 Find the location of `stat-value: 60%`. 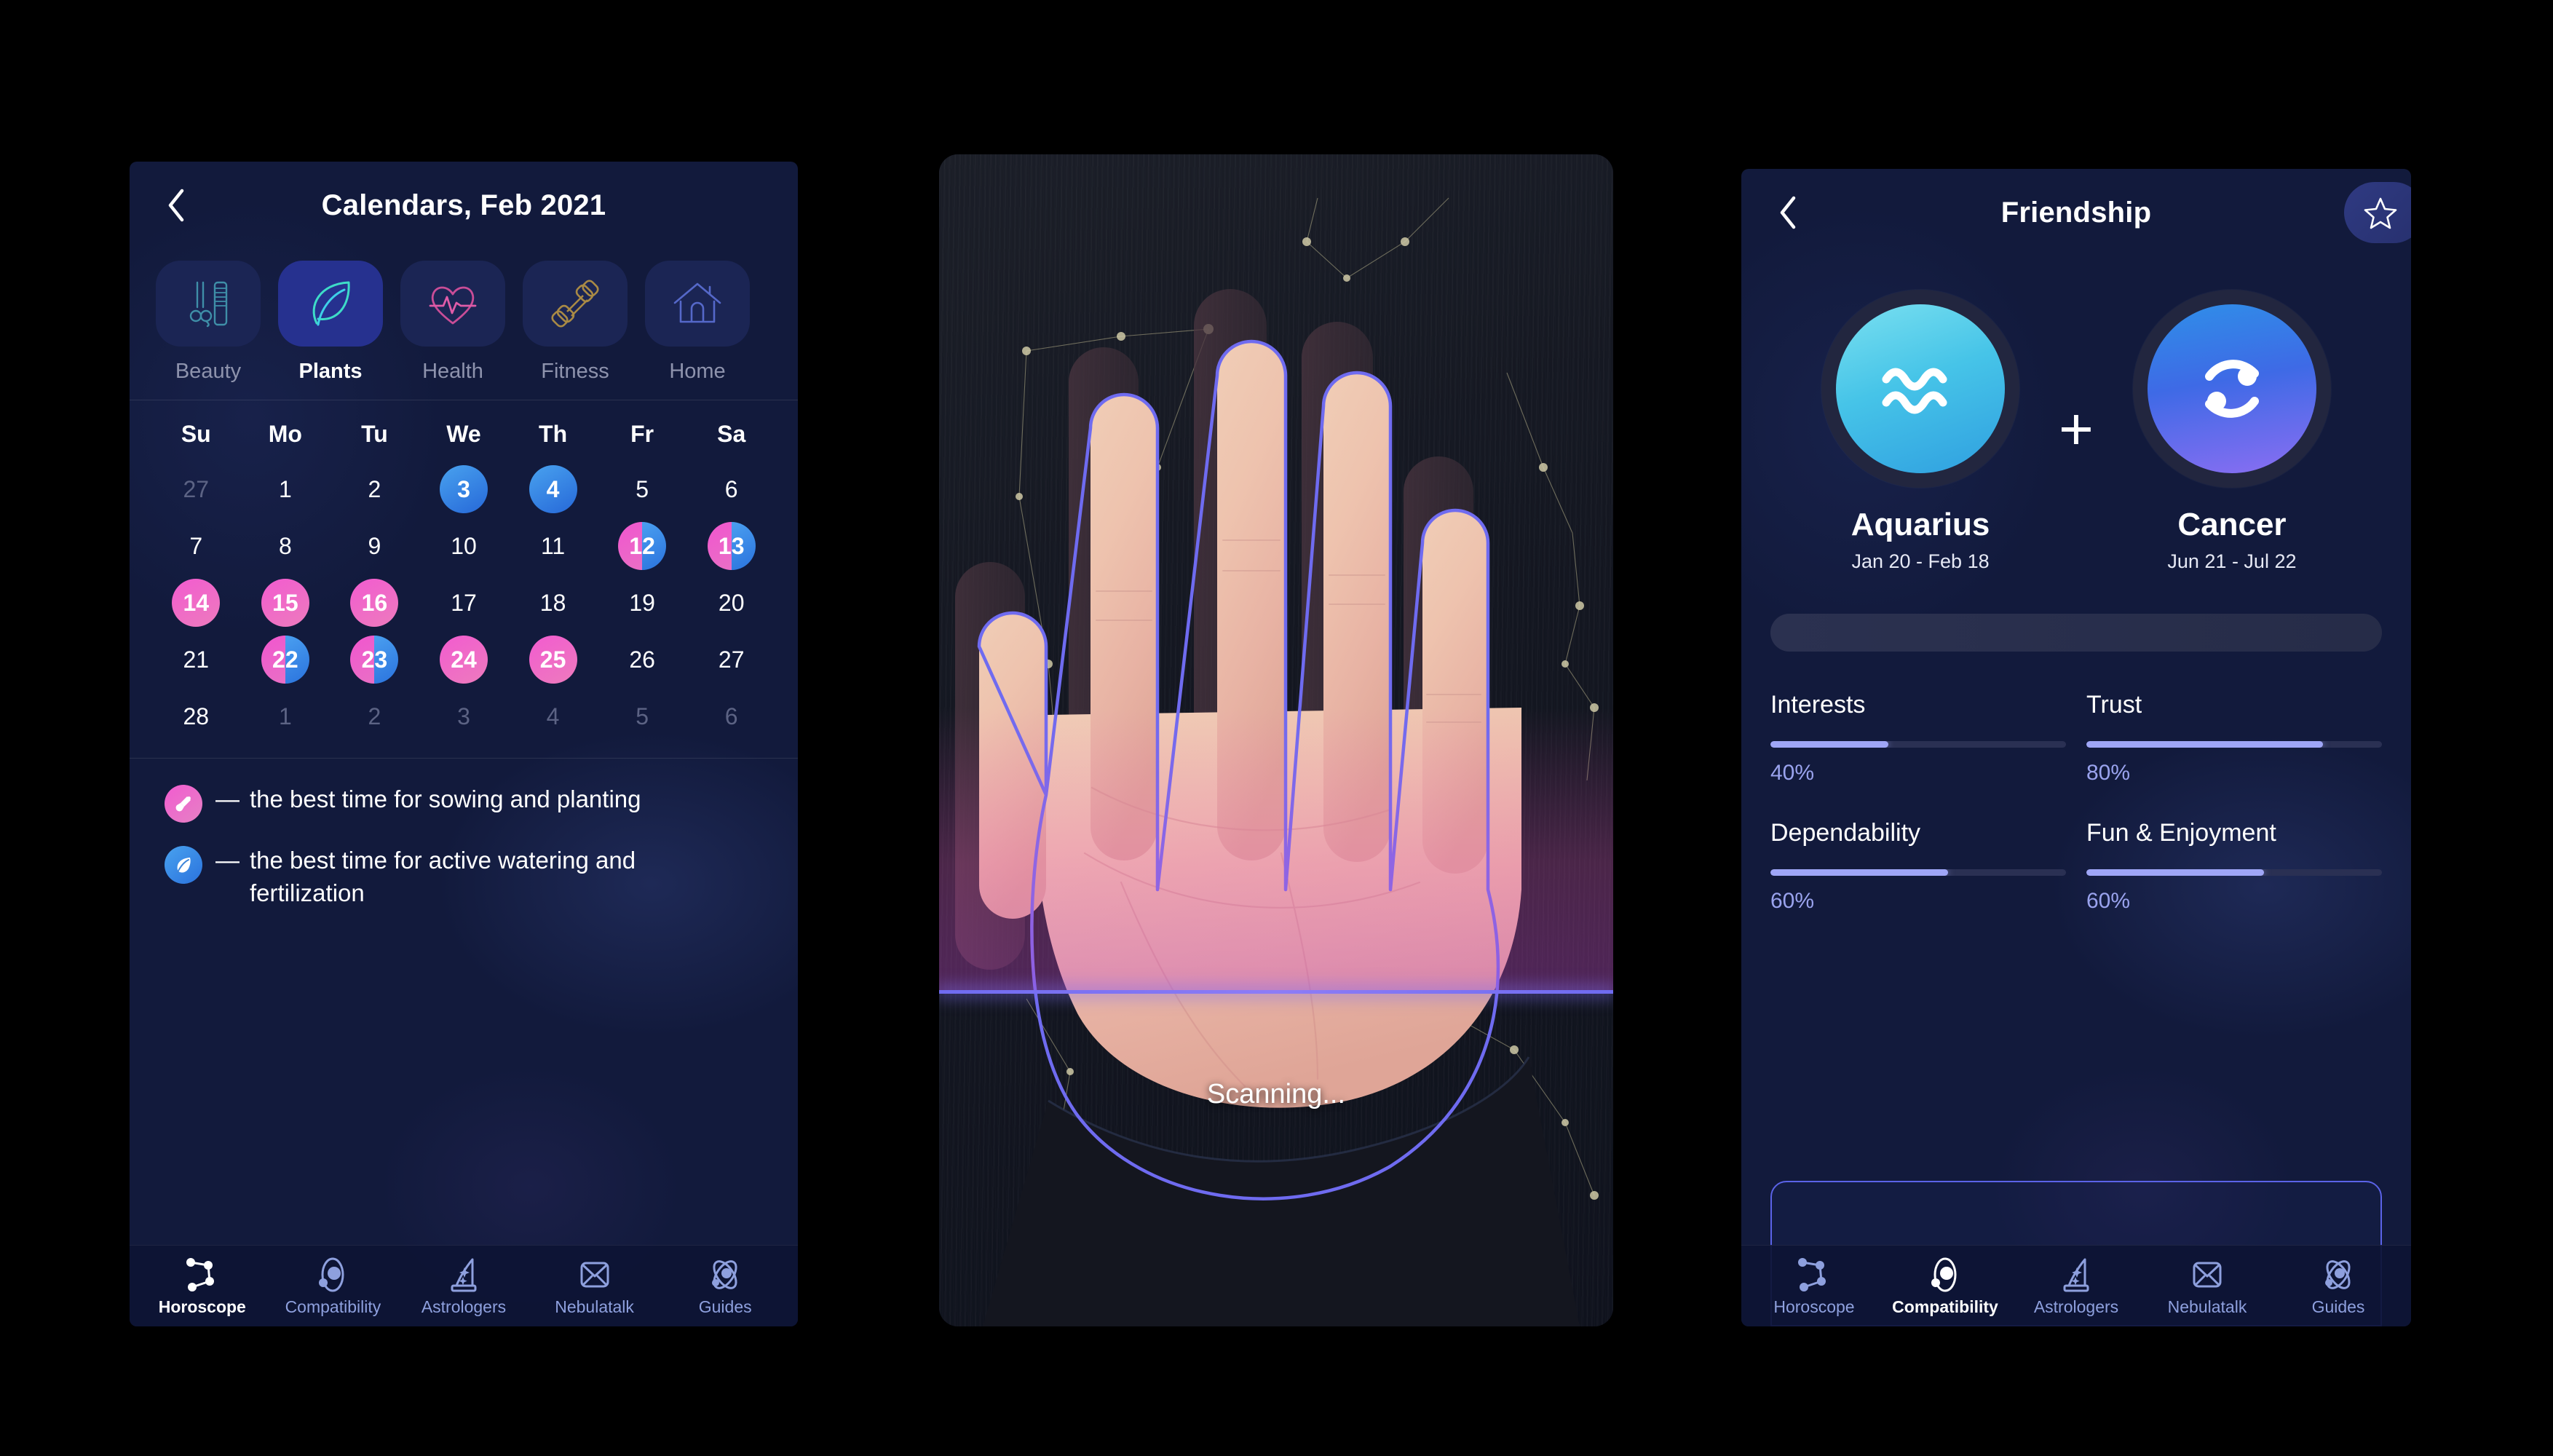

stat-value: 60% is located at coordinates (2108, 901).